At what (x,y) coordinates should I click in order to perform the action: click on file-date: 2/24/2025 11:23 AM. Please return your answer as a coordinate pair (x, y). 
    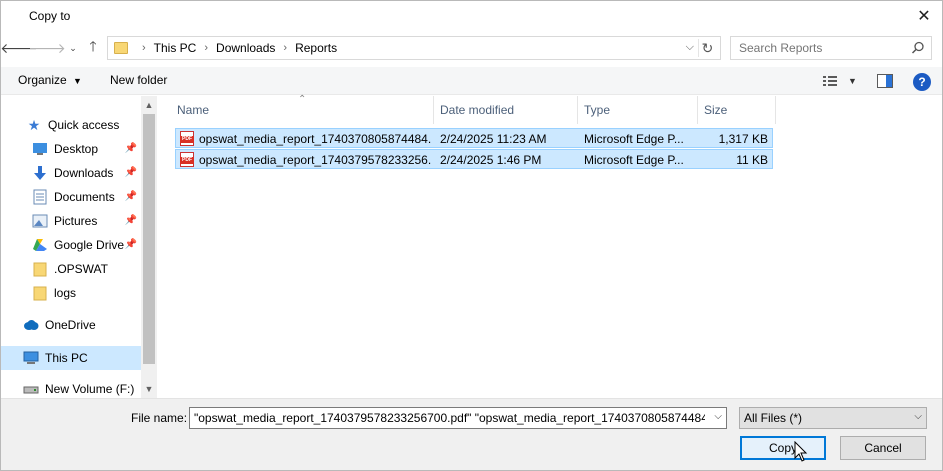
    Looking at the image, I should click on (493, 139).